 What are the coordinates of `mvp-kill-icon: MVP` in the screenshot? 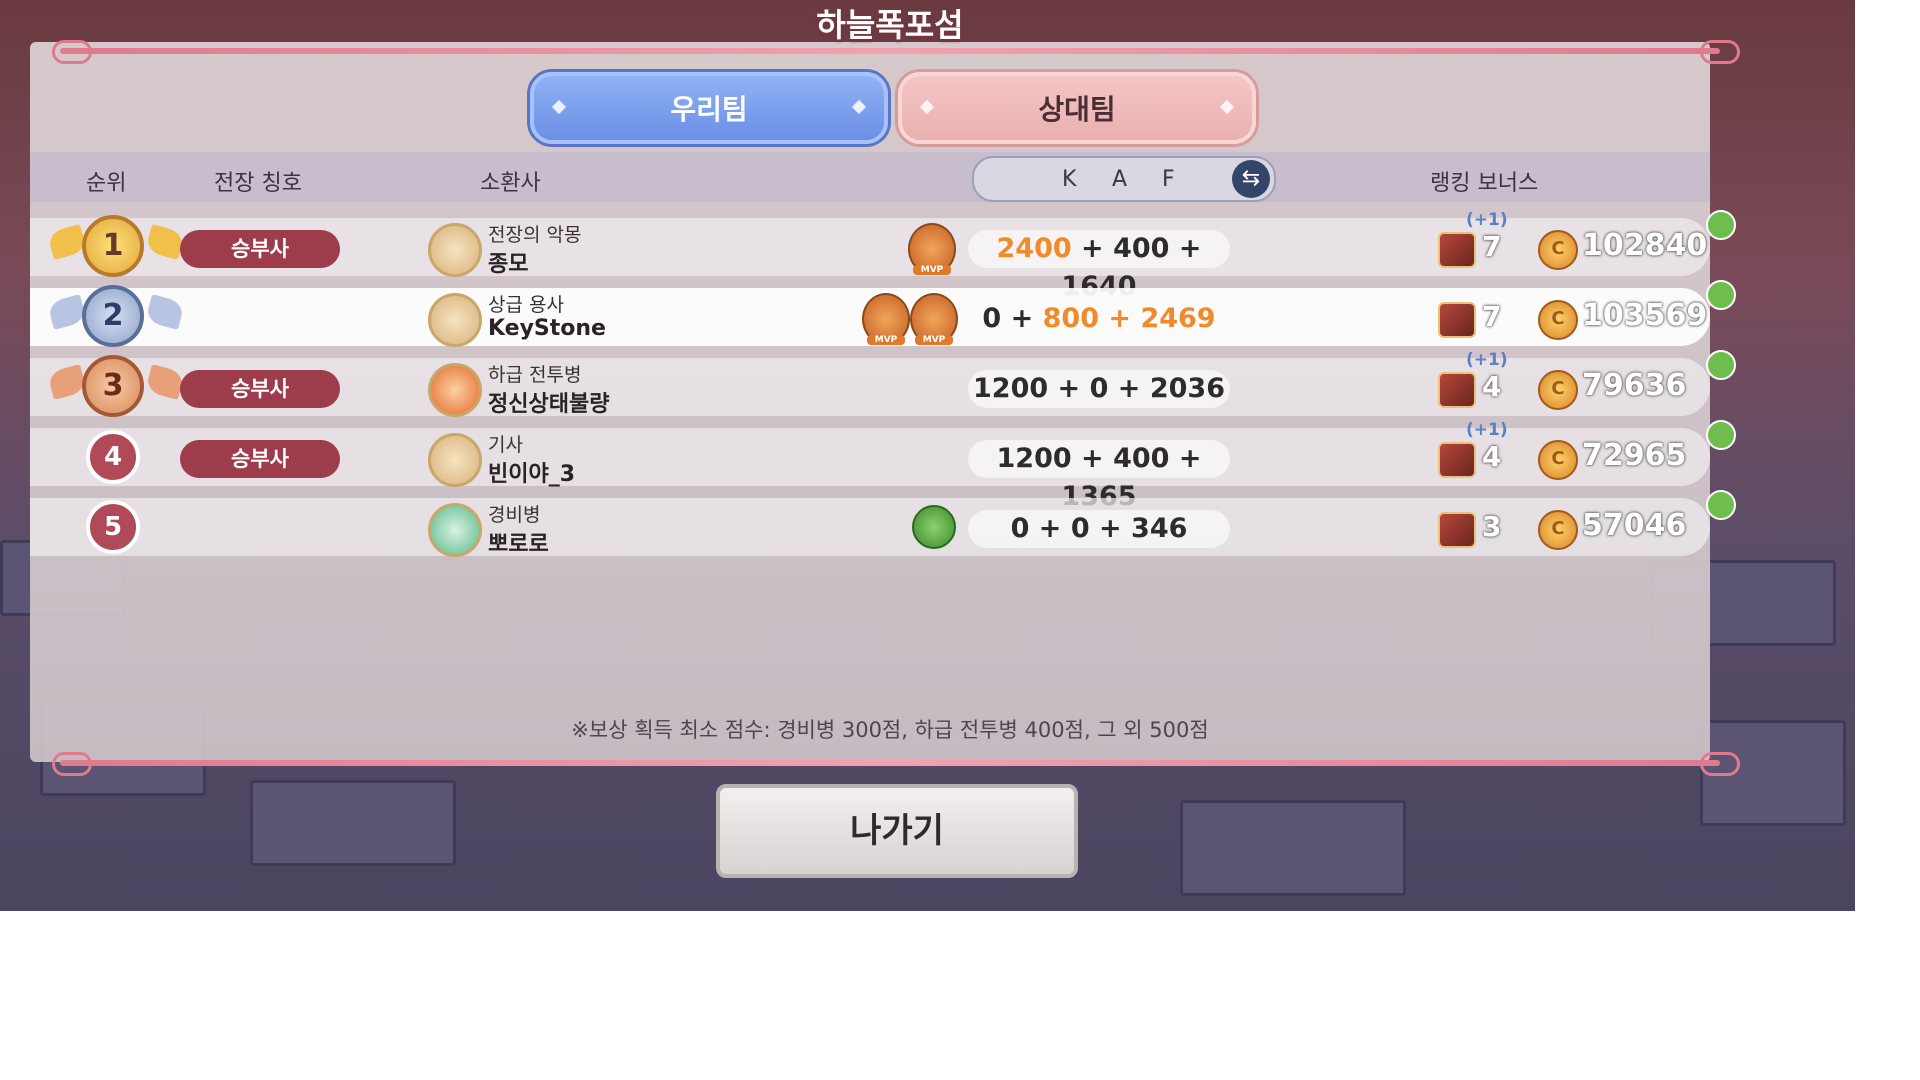 It's located at (932, 249).